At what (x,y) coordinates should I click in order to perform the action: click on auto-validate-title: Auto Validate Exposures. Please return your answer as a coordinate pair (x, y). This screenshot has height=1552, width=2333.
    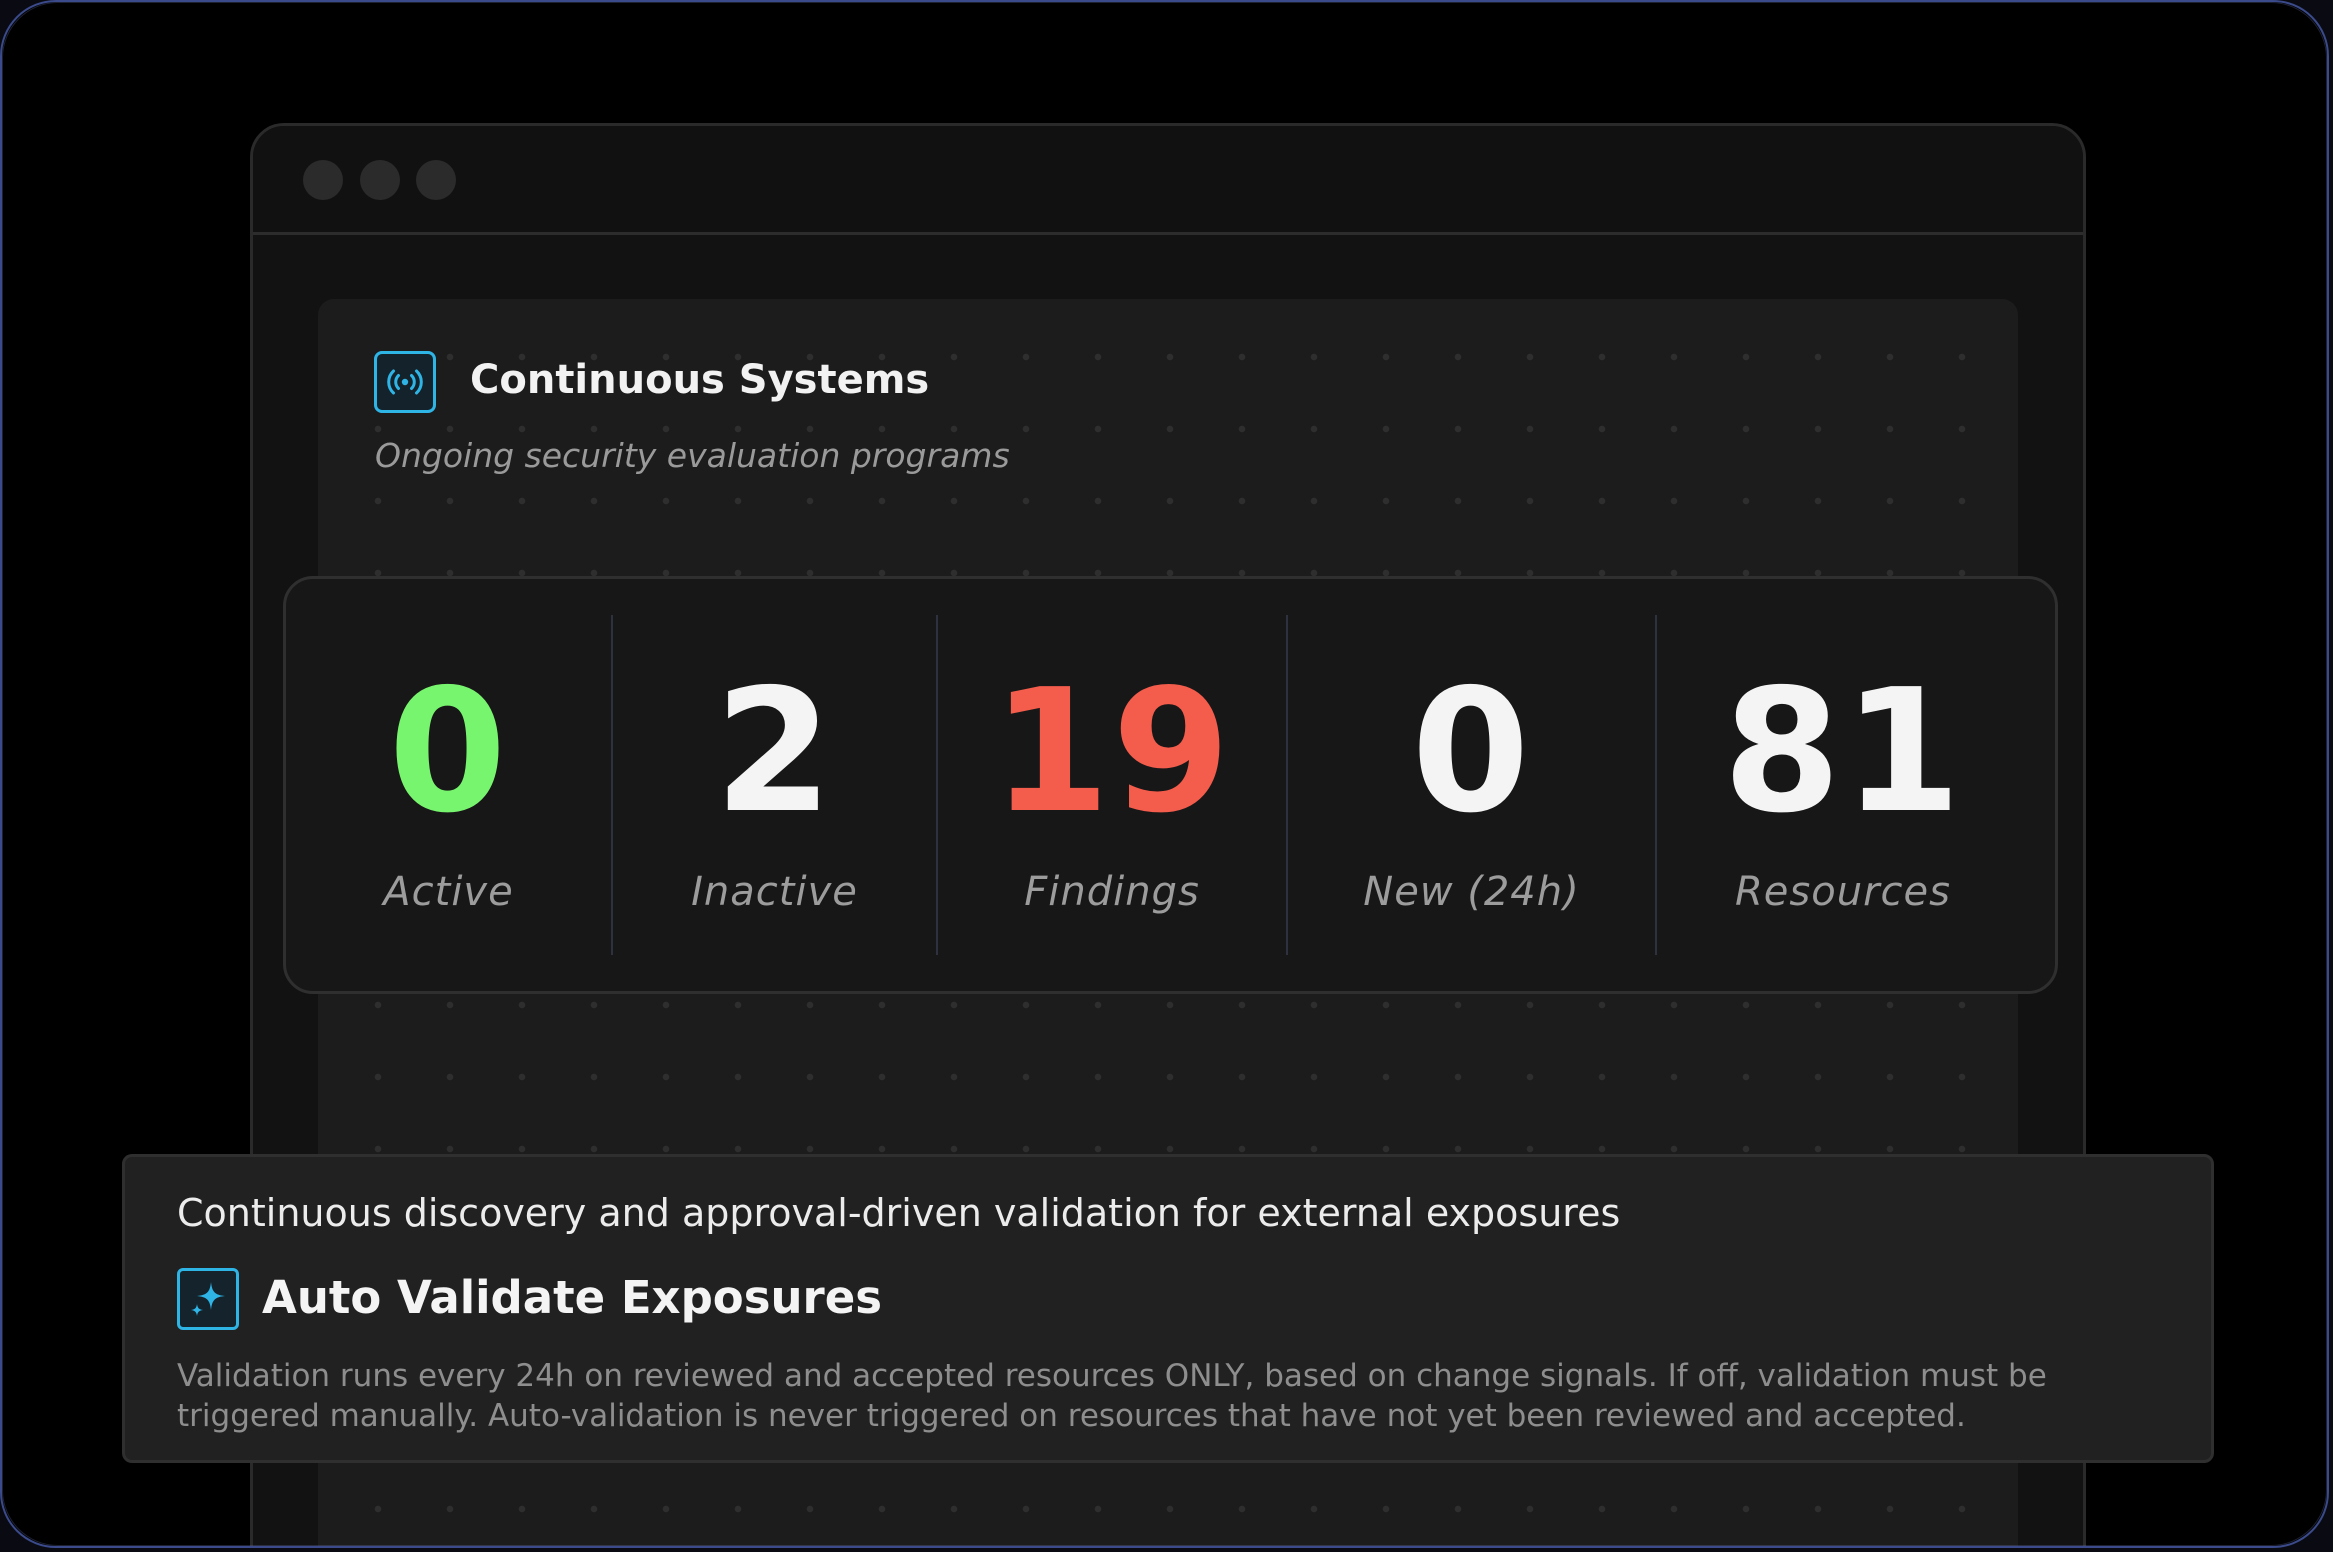
    Looking at the image, I should click on (572, 1297).